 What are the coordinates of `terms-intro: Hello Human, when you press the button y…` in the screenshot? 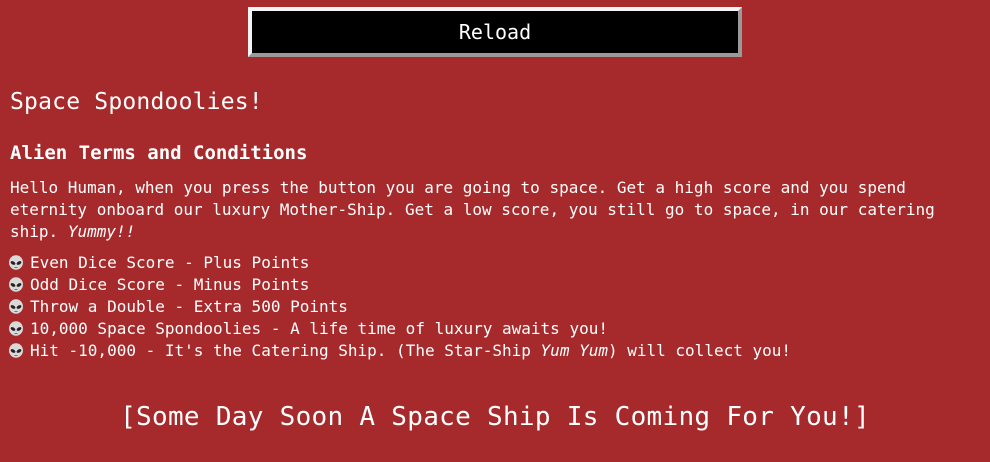 It's located at (490, 210).